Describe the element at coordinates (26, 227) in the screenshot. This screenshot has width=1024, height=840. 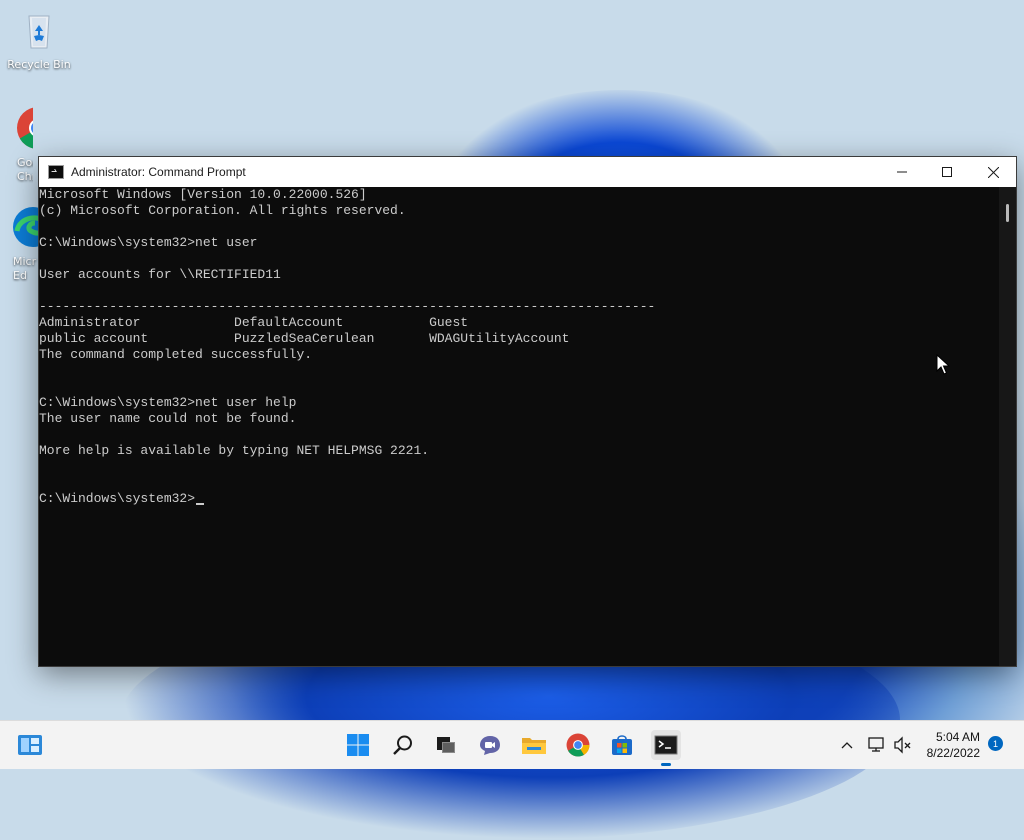
I see `edge-icon` at that location.